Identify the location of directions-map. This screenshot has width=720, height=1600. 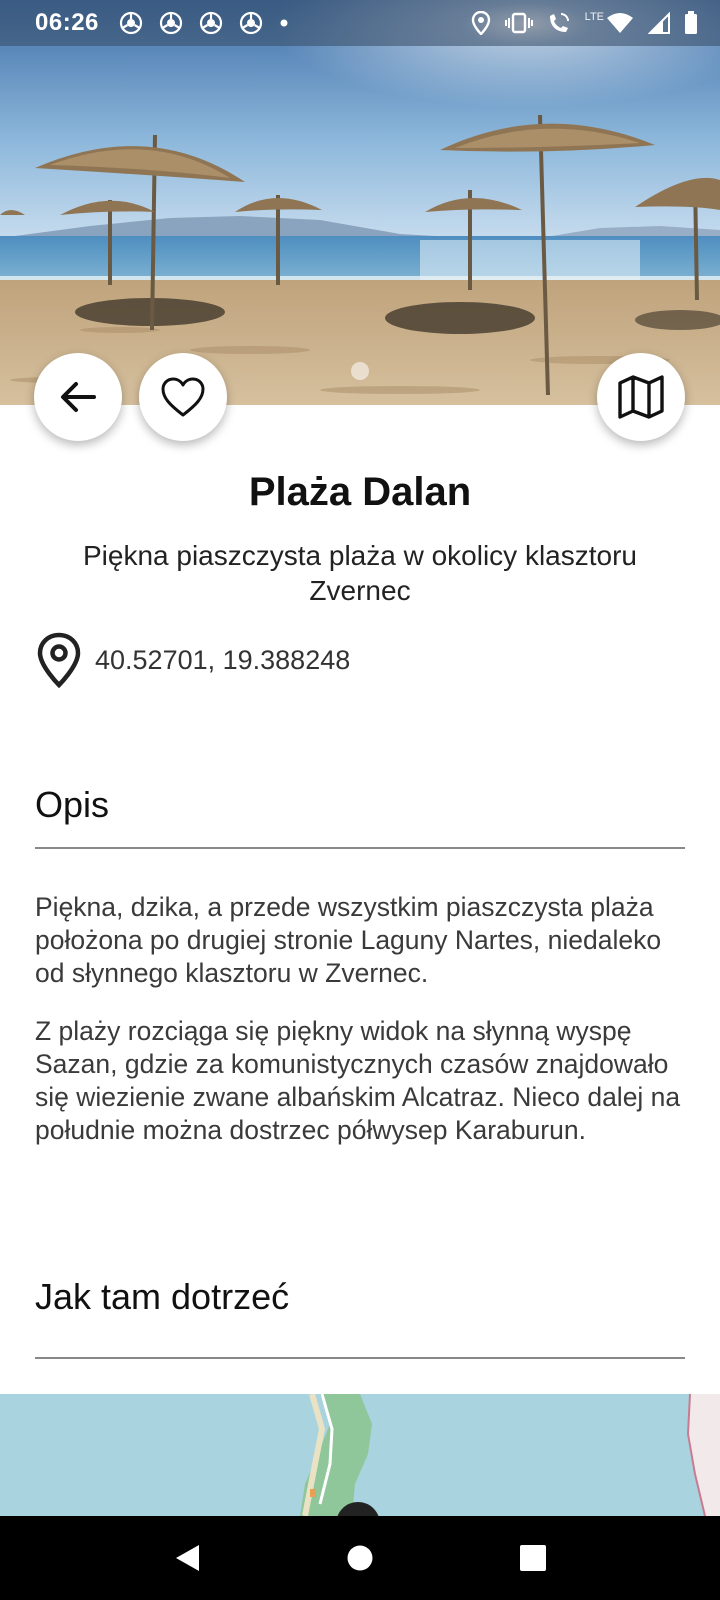
(360, 1455).